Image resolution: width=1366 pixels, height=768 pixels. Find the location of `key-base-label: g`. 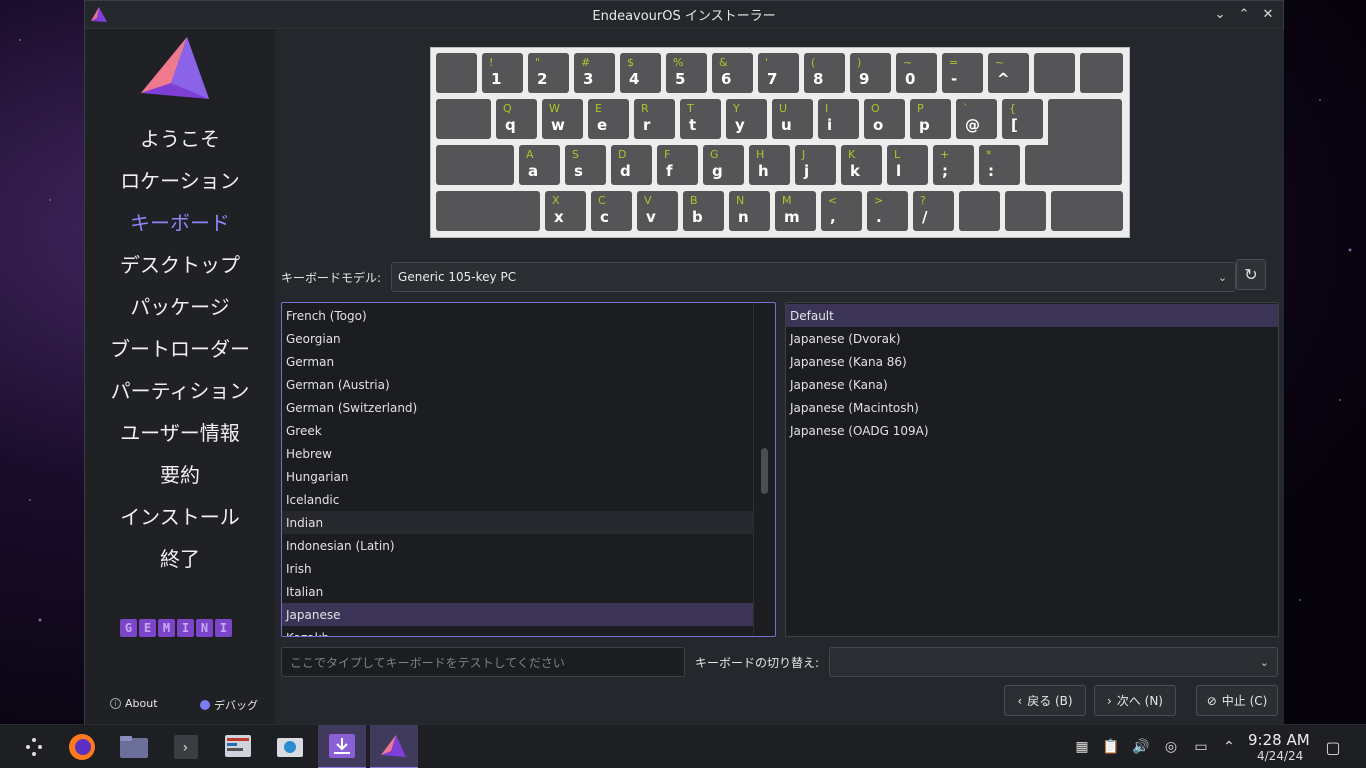

key-base-label: g is located at coordinates (717, 171).